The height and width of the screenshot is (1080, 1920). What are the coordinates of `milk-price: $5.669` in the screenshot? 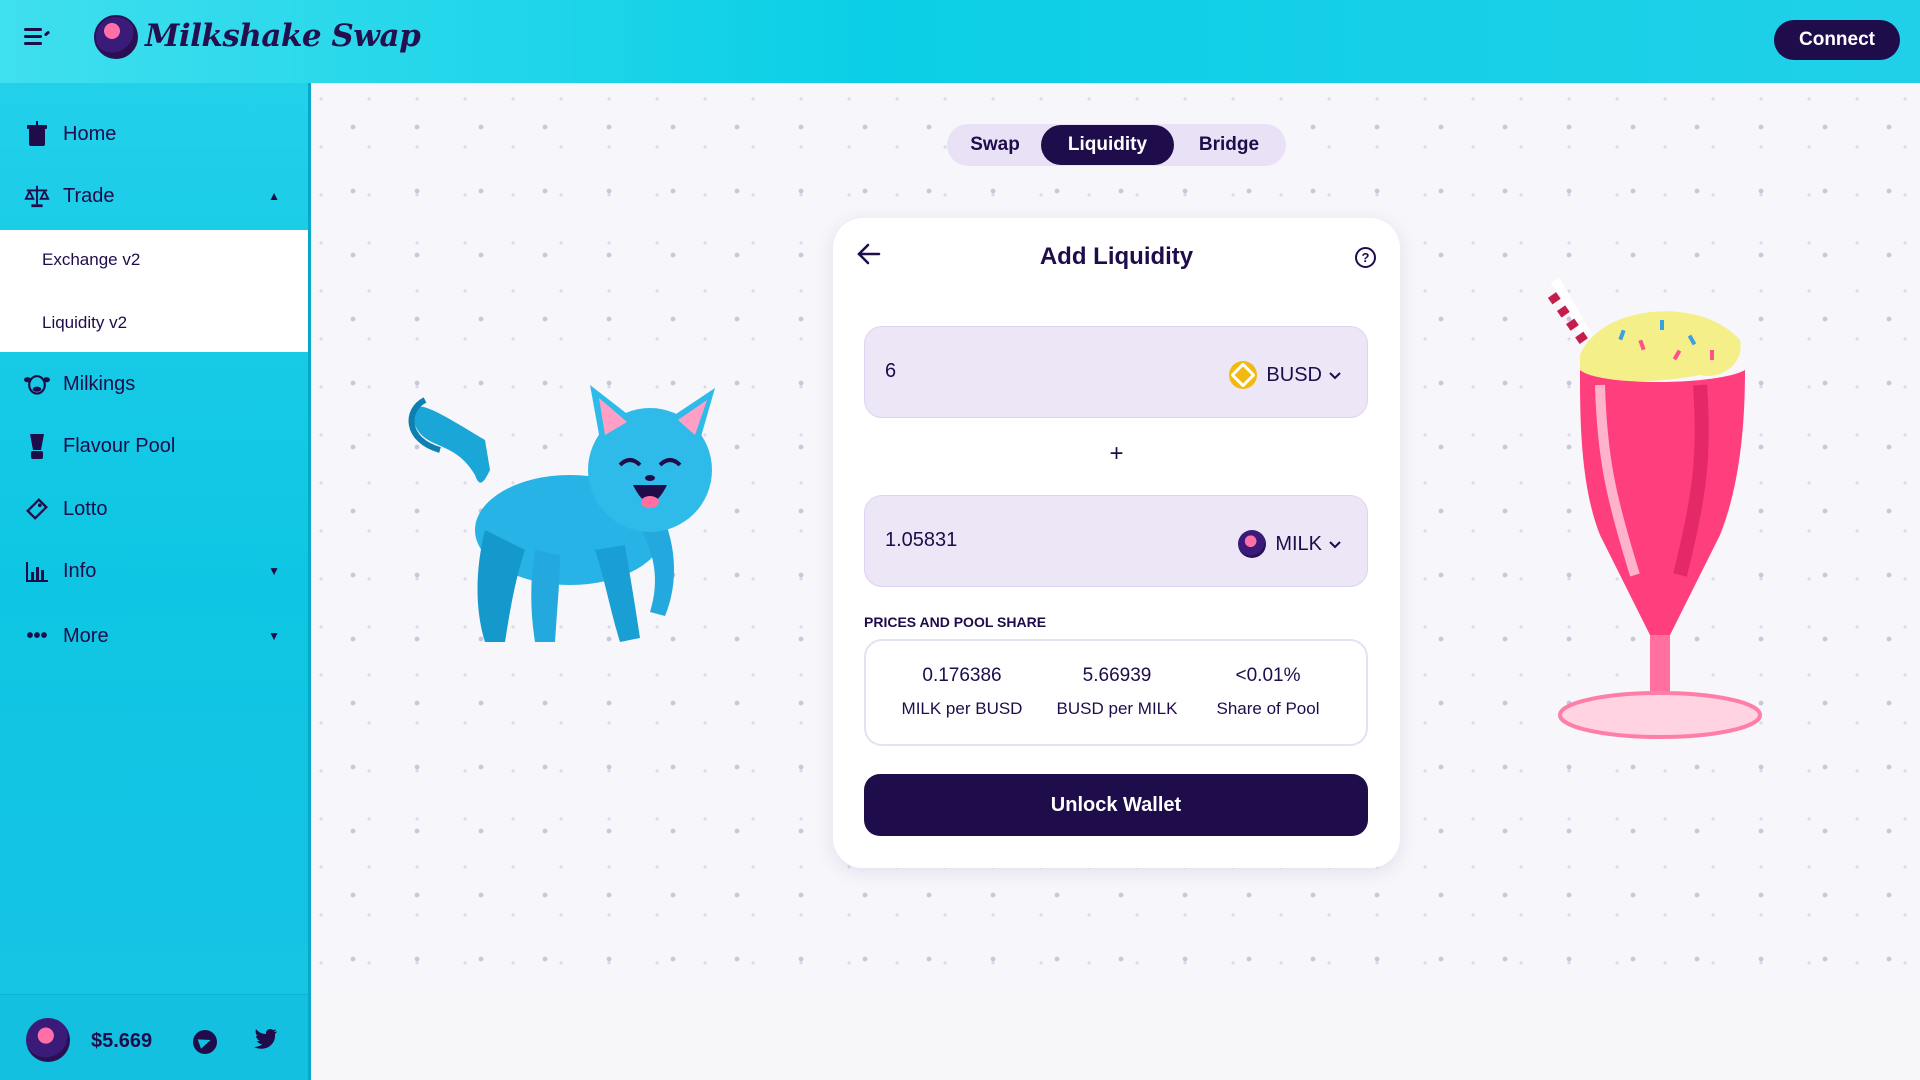 It's located at (122, 1041).